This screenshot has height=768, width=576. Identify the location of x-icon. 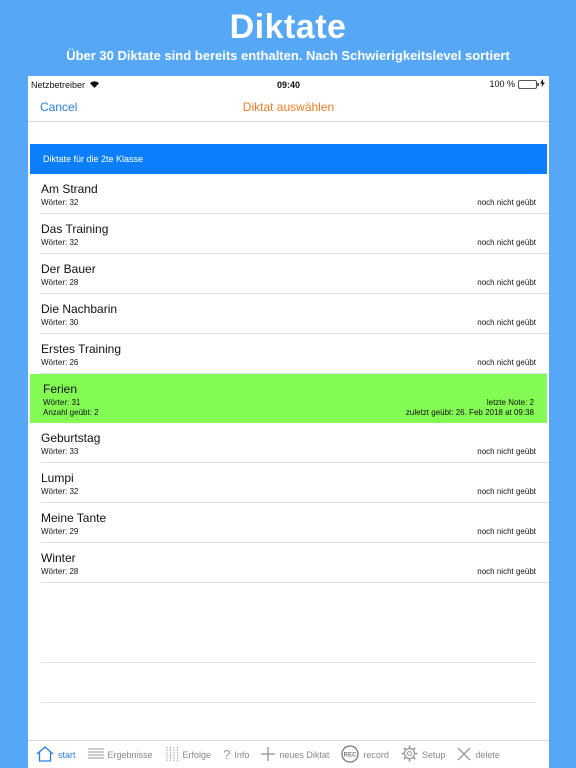
(464, 755).